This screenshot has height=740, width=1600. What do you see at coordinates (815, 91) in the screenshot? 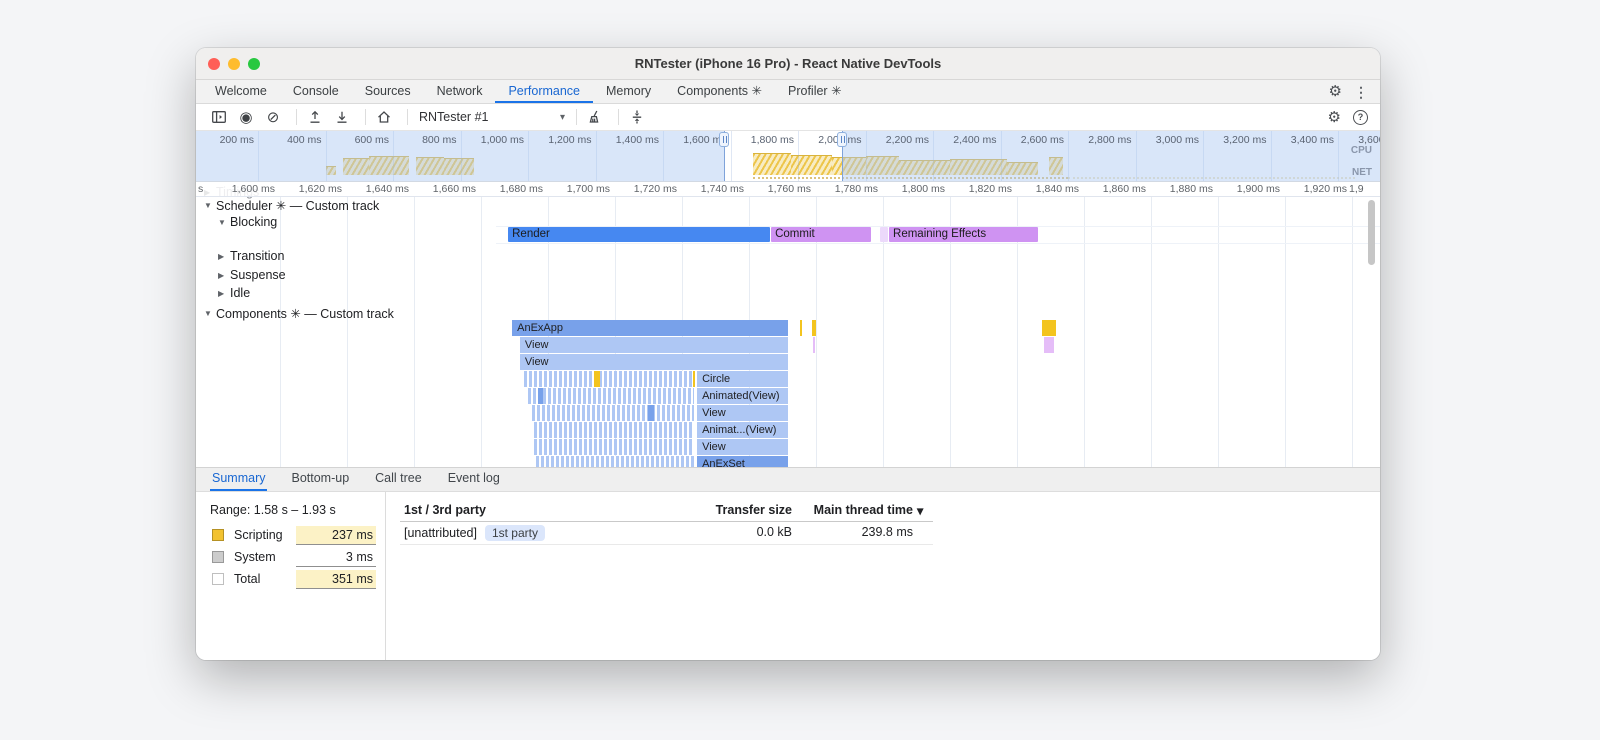
I see `tab-profiler: Profiler ✳` at bounding box center [815, 91].